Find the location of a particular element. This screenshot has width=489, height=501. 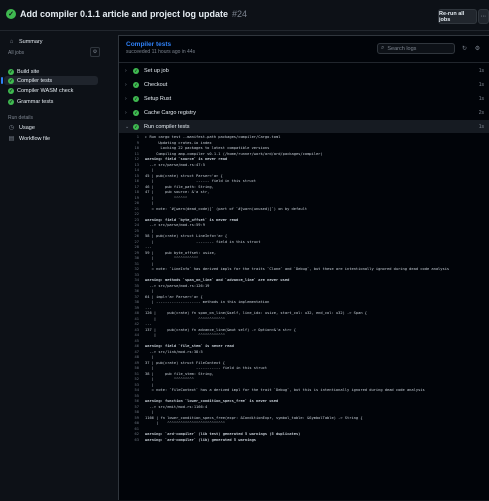

clock-icon: ◷ is located at coordinates (11, 128).